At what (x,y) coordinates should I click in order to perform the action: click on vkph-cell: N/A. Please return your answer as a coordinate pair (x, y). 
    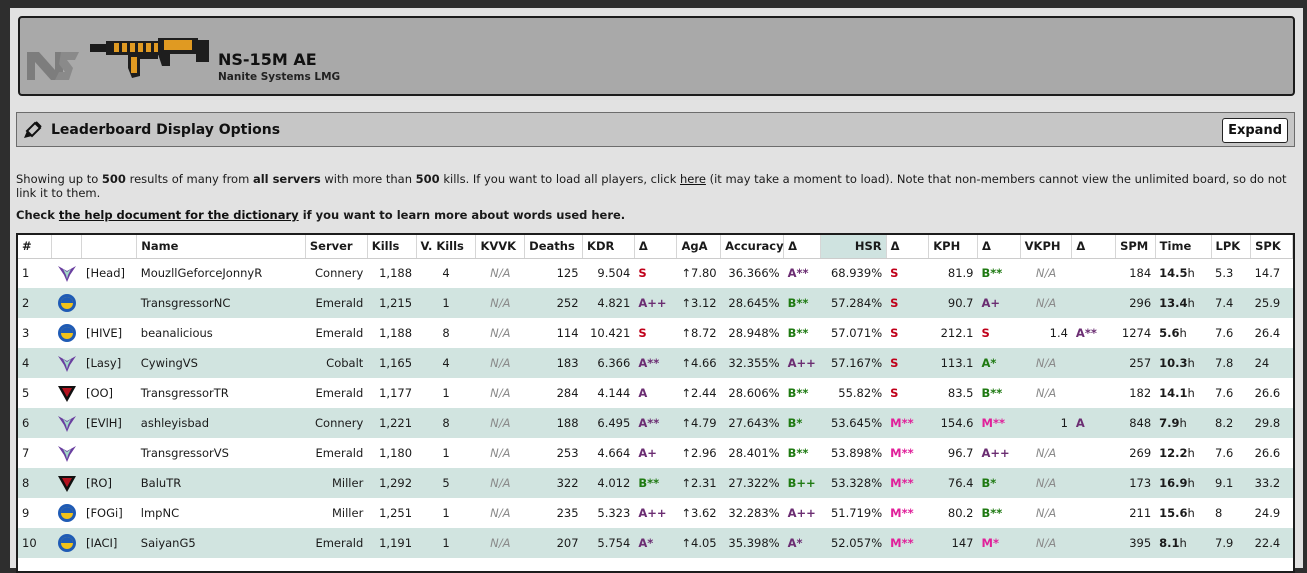
    Looking at the image, I should click on (1046, 453).